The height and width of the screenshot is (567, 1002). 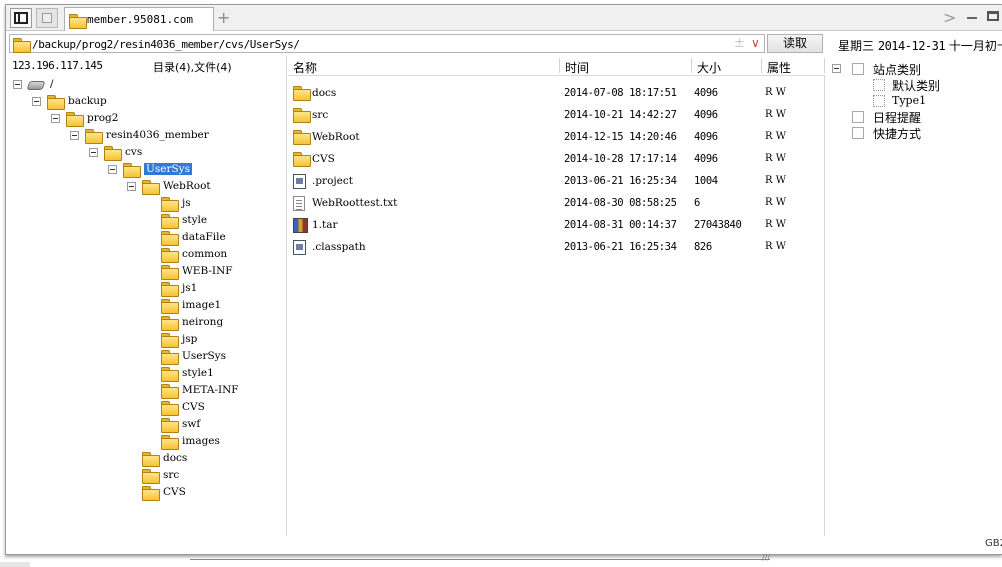 What do you see at coordinates (204, 237) in the screenshot?
I see `tree-node-label: dataFile` at bounding box center [204, 237].